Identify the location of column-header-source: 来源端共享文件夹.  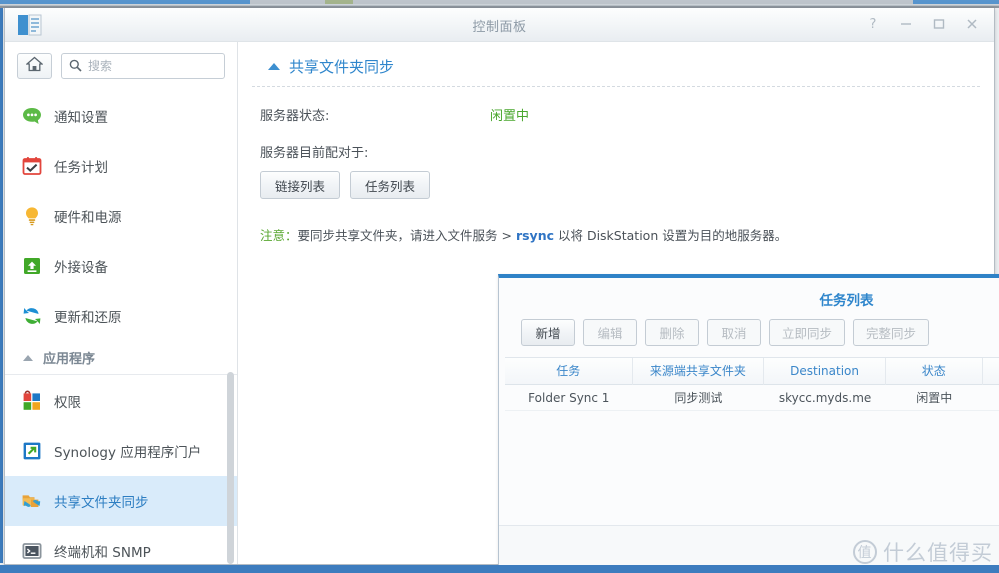
(699, 371).